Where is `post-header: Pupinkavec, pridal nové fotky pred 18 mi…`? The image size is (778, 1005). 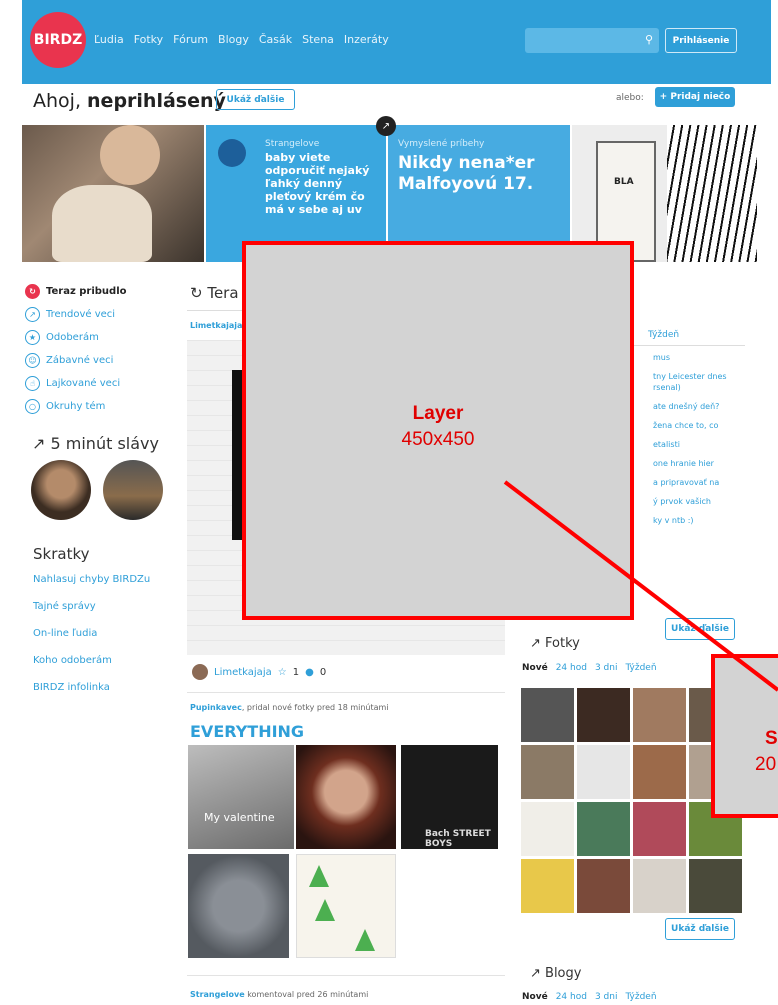
post-header: Pupinkavec, pridal nové fotky pred 18 mi… is located at coordinates (289, 707).